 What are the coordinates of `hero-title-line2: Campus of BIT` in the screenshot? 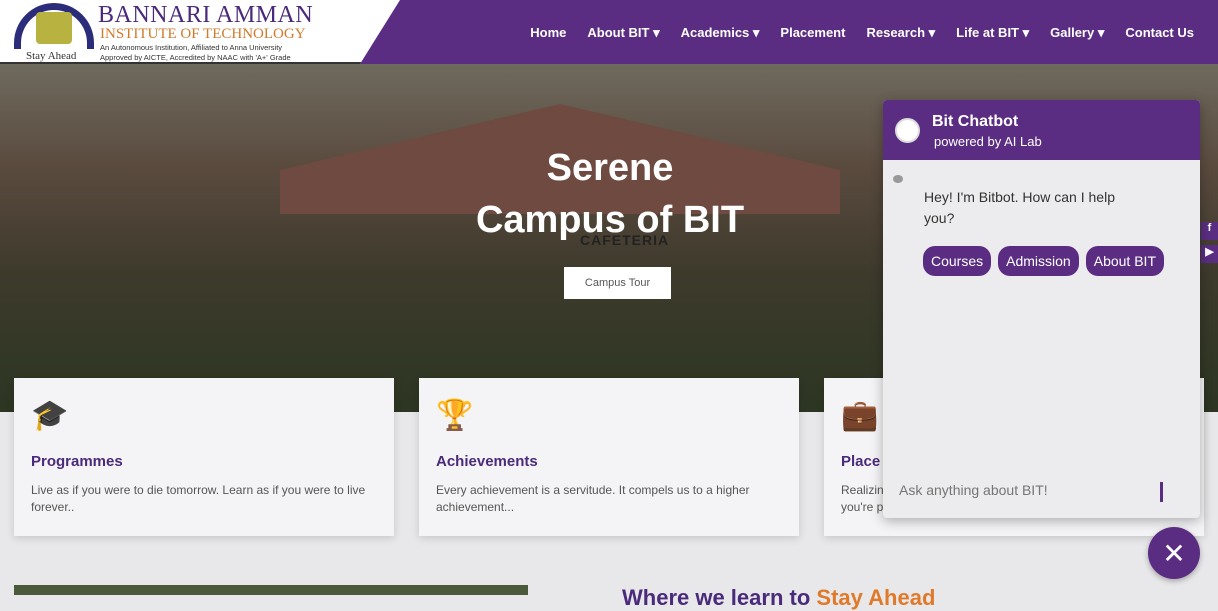 It's located at (610, 220).